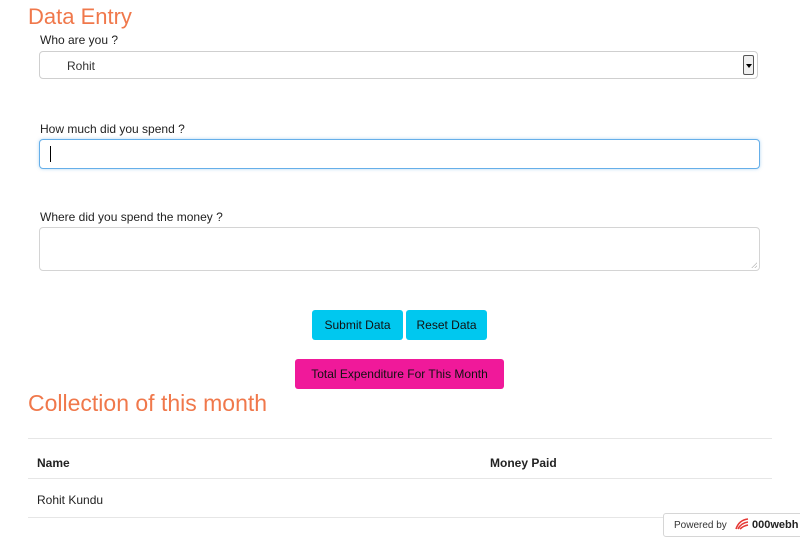 This screenshot has width=800, height=537. What do you see at coordinates (53, 463) in the screenshot?
I see `column-header-name: Name` at bounding box center [53, 463].